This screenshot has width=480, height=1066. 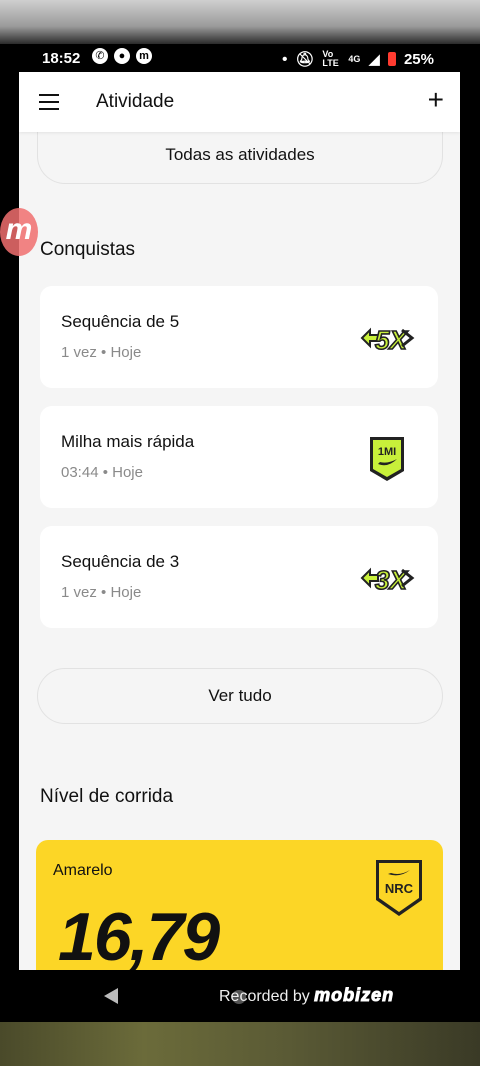 I want to click on page-title: Atividade, so click(x=135, y=101).